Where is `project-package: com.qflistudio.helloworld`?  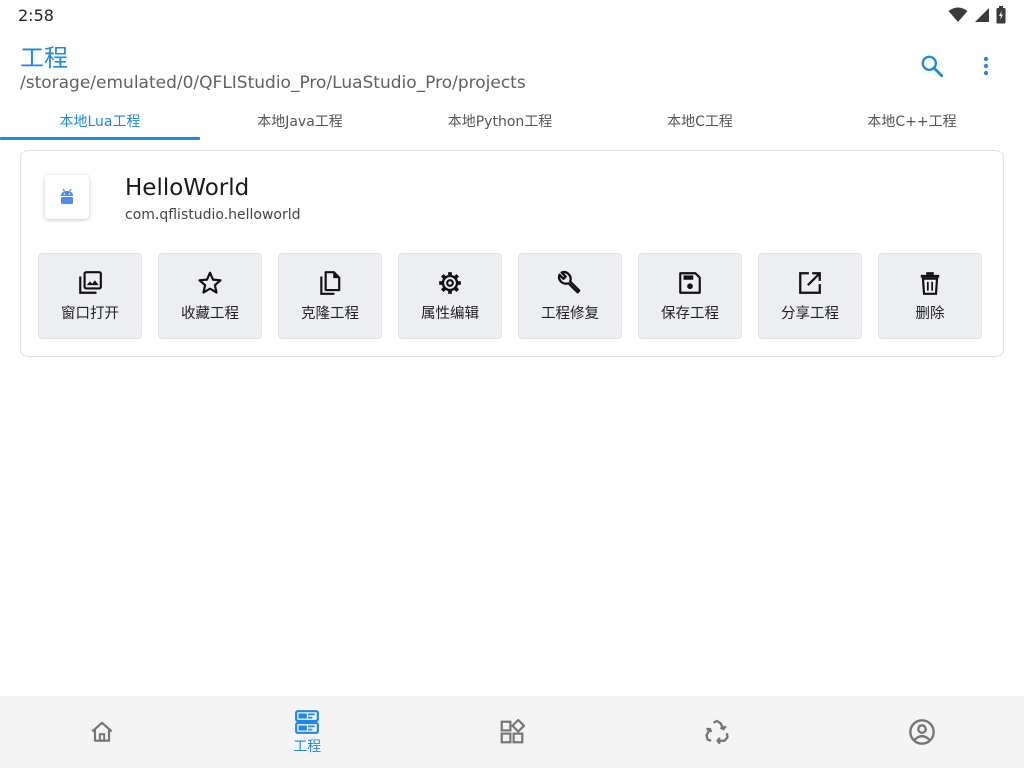 project-package: com.qflistudio.helloworld is located at coordinates (213, 215).